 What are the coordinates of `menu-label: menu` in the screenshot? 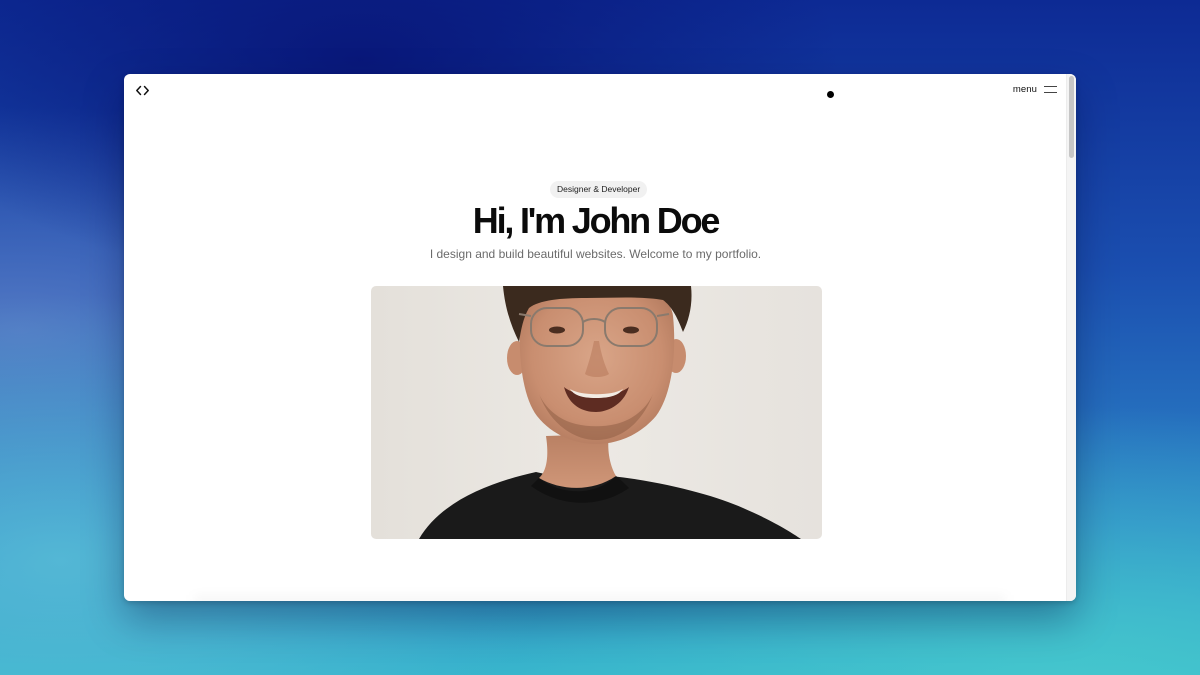 It's located at (1024, 89).